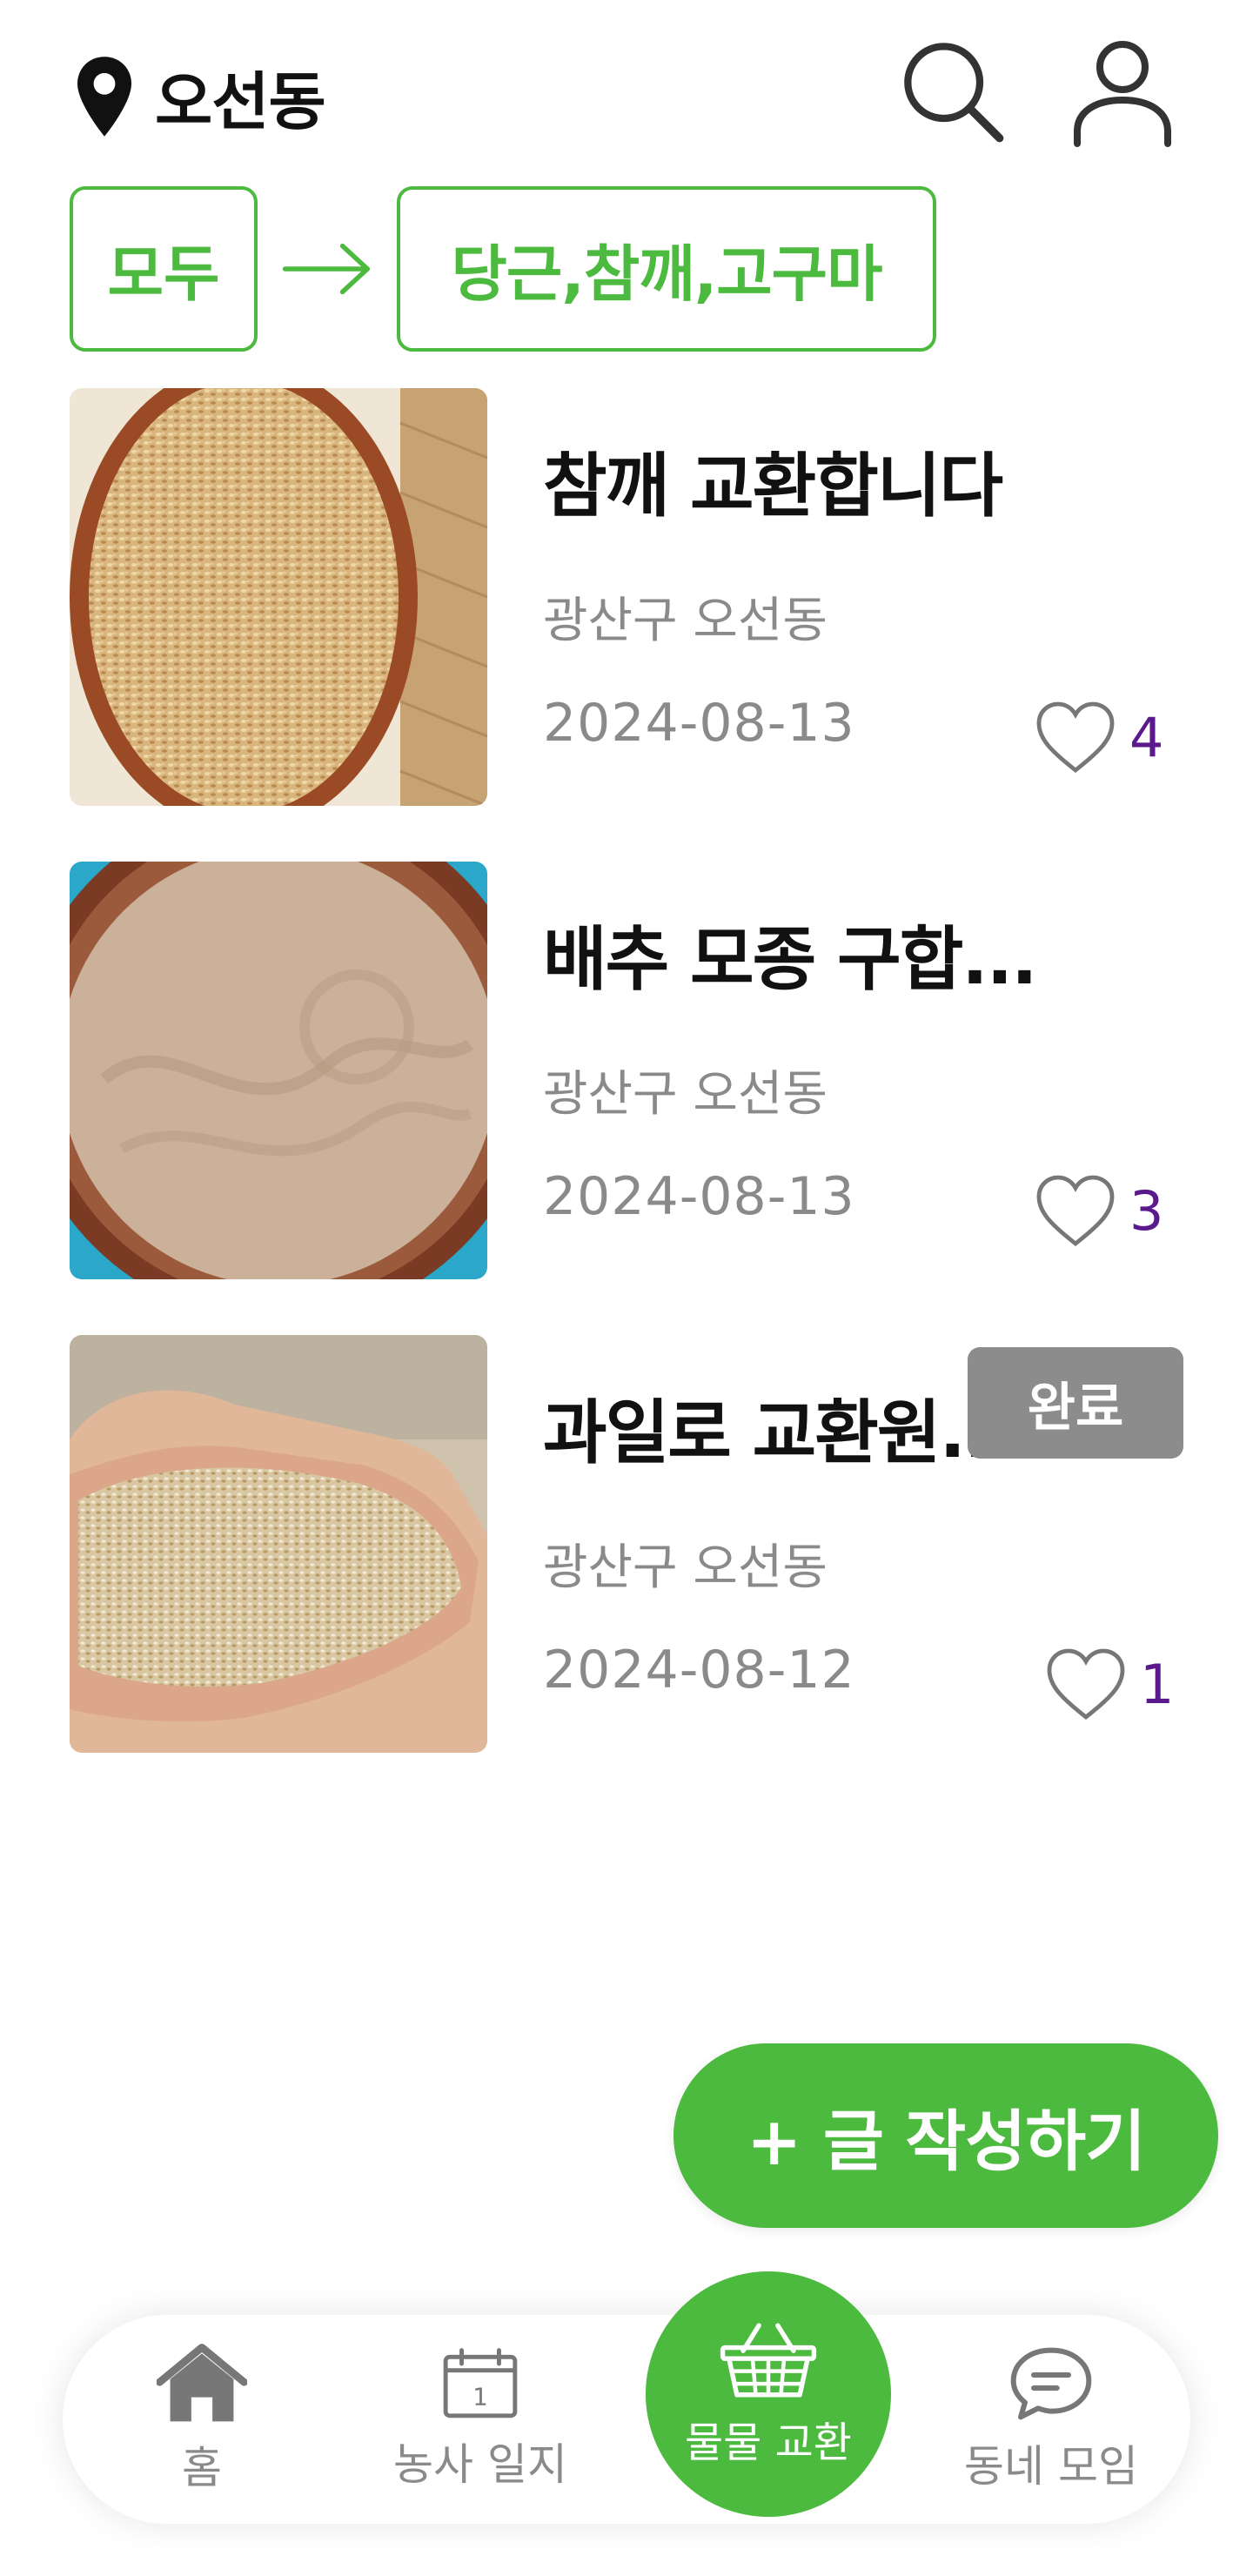  I want to click on chat-icon, so click(1051, 2383).